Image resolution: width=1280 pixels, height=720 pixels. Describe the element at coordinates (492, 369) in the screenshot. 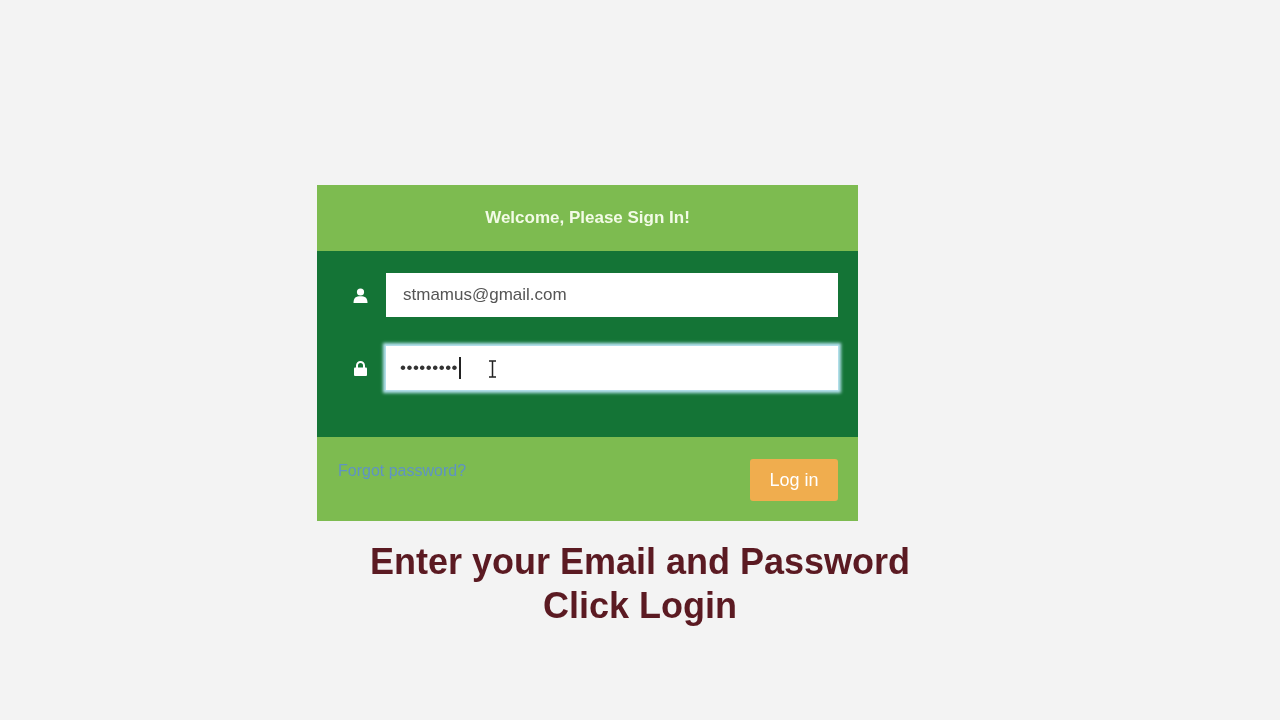

I see `ibeam-cursor-icon` at that location.